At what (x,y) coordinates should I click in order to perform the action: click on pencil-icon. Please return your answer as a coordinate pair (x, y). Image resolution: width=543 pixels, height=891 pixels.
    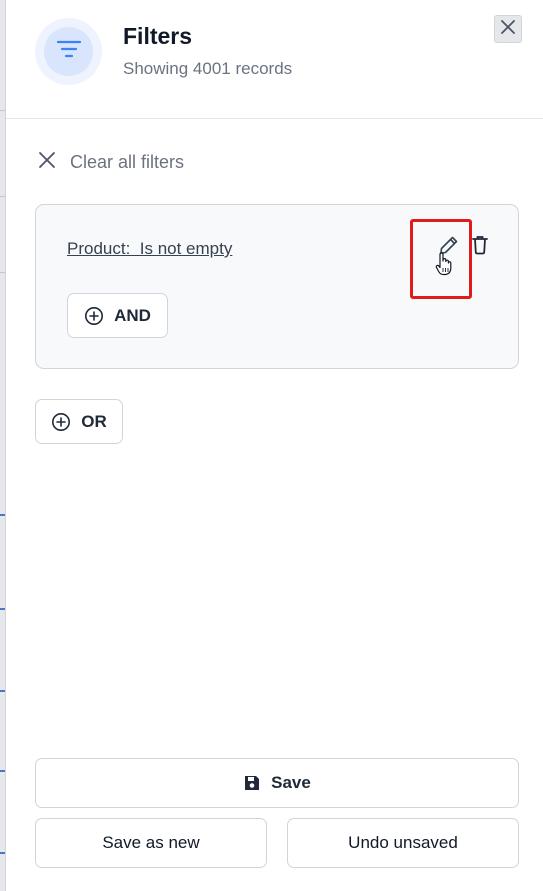
    Looking at the image, I should click on (449, 245).